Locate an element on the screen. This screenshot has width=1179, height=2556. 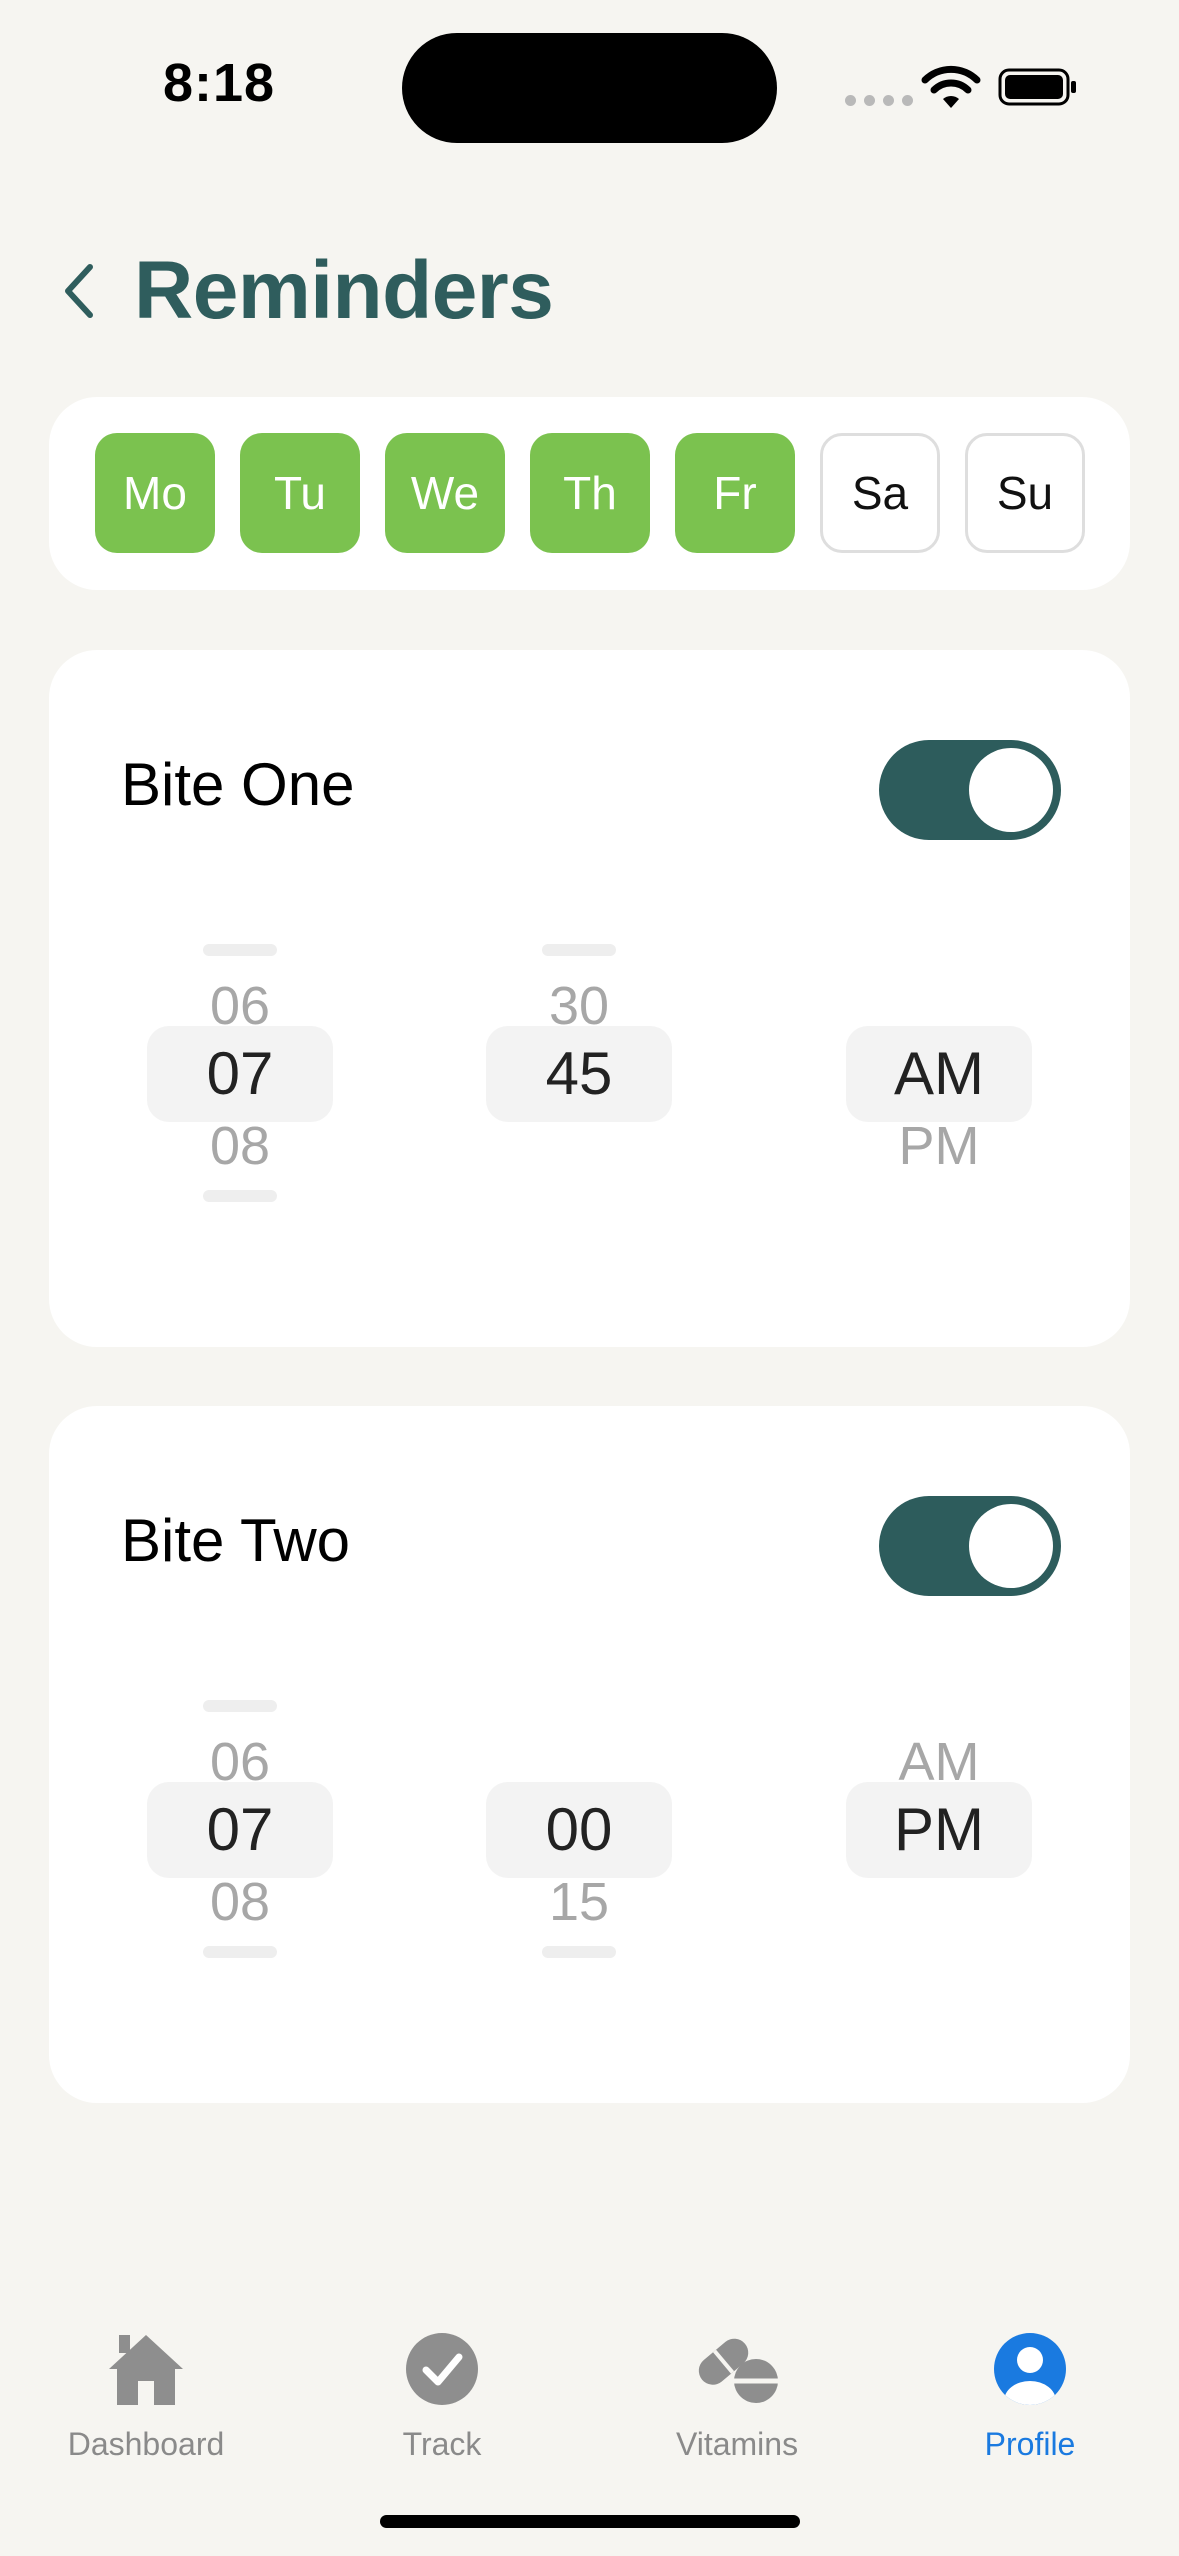
house-icon is located at coordinates (146, 2369).